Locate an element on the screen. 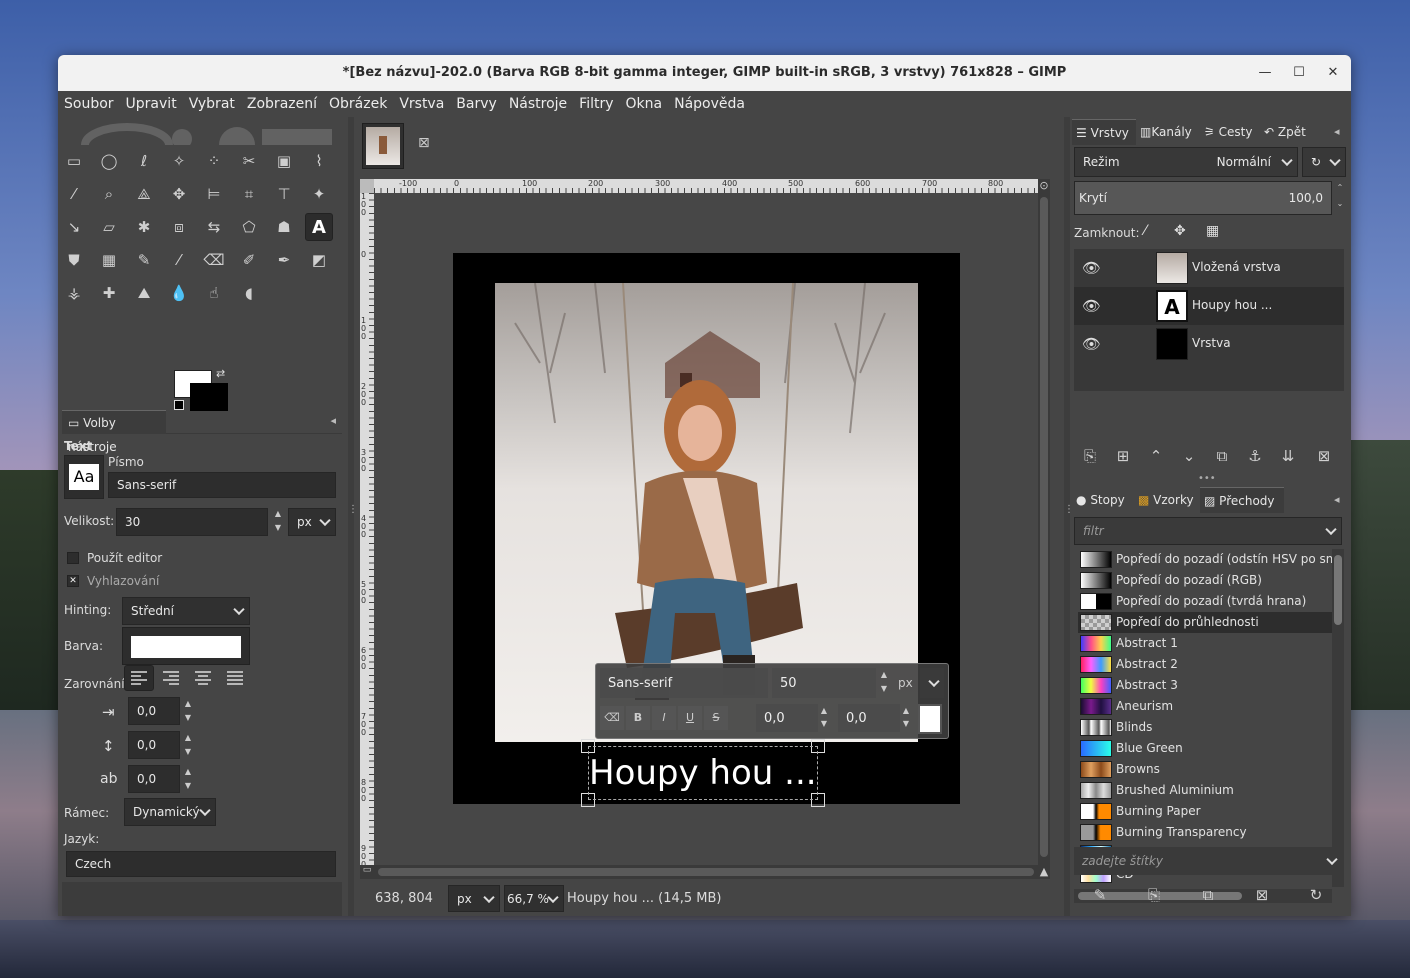 The image size is (1410, 978). gradient-icon: ▦ is located at coordinates (109, 260).